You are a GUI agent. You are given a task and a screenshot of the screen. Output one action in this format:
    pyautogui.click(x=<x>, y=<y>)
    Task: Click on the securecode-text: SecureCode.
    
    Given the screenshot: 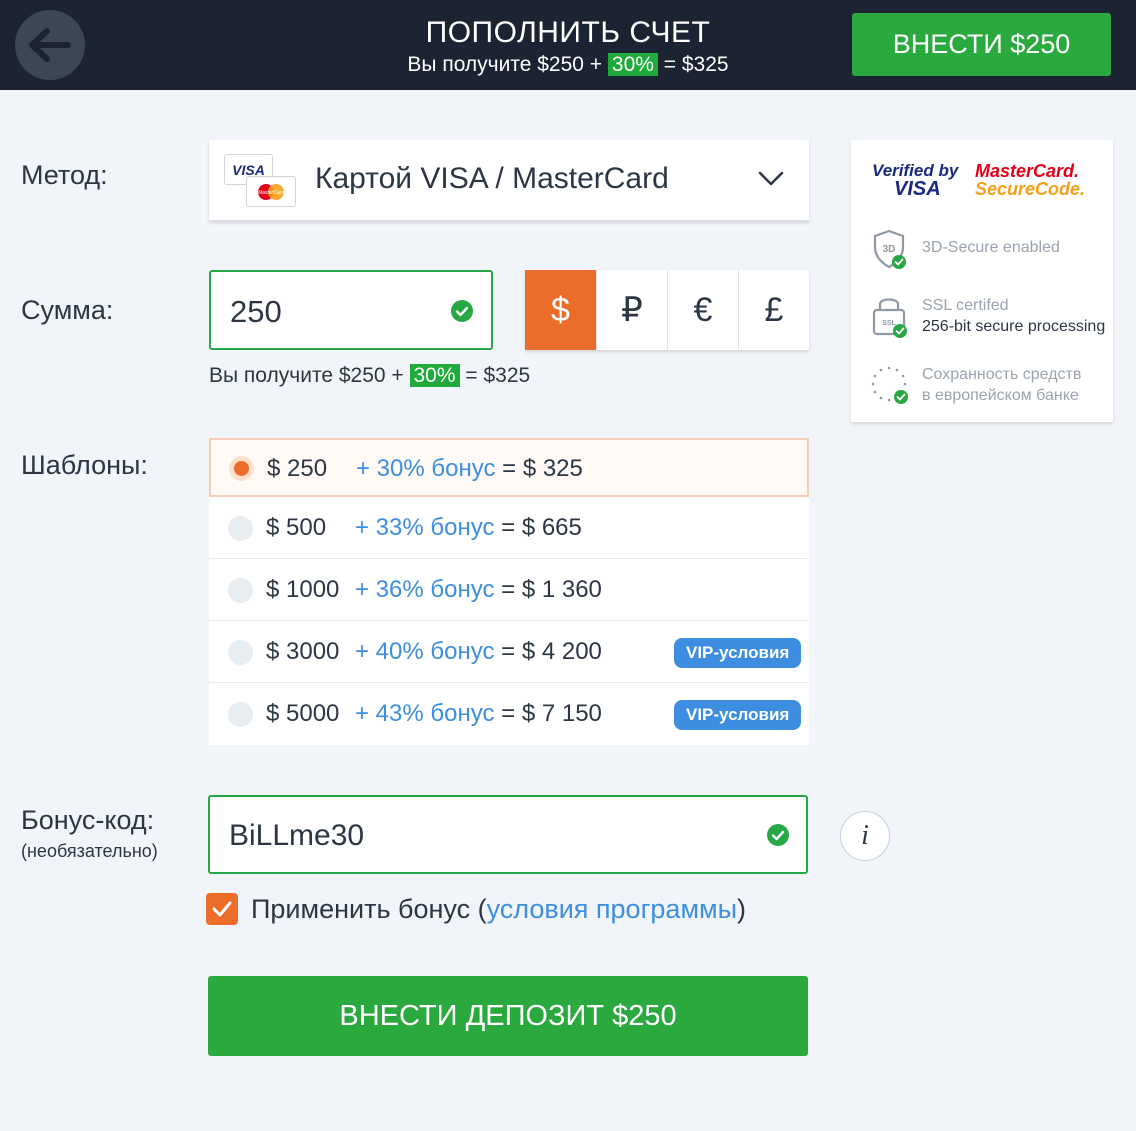 What is the action you would take?
    pyautogui.click(x=1030, y=189)
    